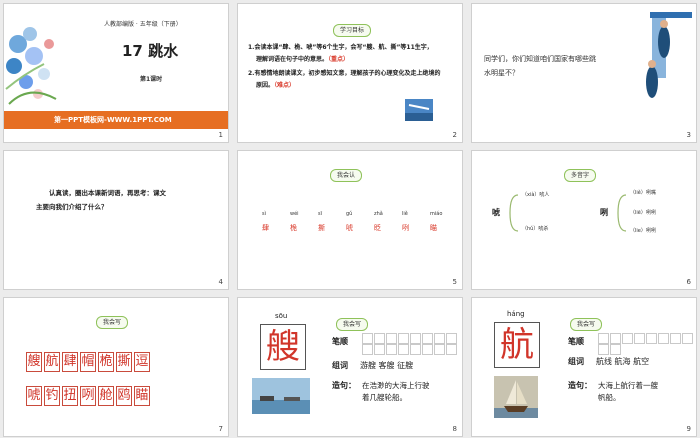 Image resolution: width=700 pixels, height=438 pixels. I want to click on reading-2b: （liē）咧咧, so click(643, 213).